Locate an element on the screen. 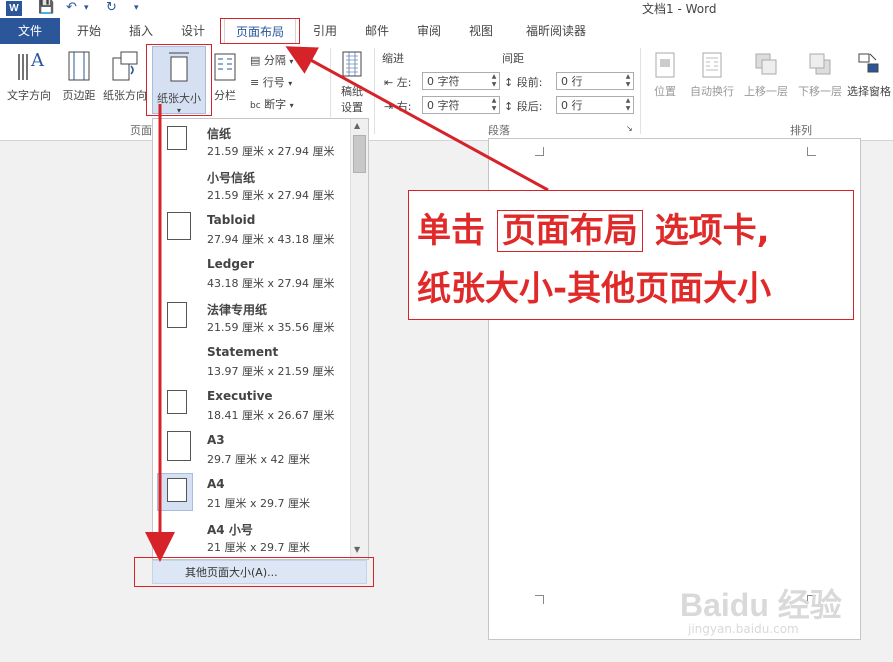 Image resolution: width=893 pixels, height=662 pixels. page-setup-group-label: 页面 is located at coordinates (141, 130).